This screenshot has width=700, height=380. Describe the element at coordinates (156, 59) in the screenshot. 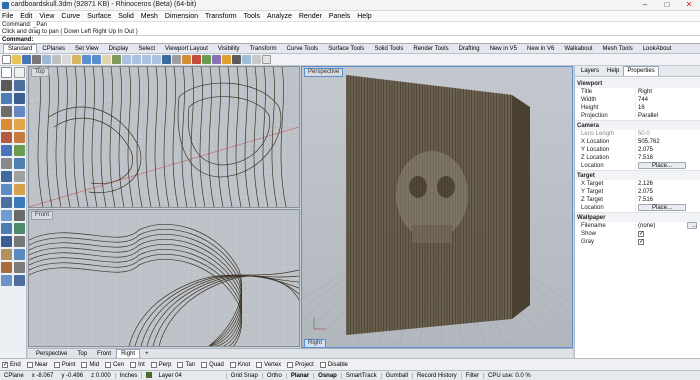

I see `zoom-selected-icon` at that location.